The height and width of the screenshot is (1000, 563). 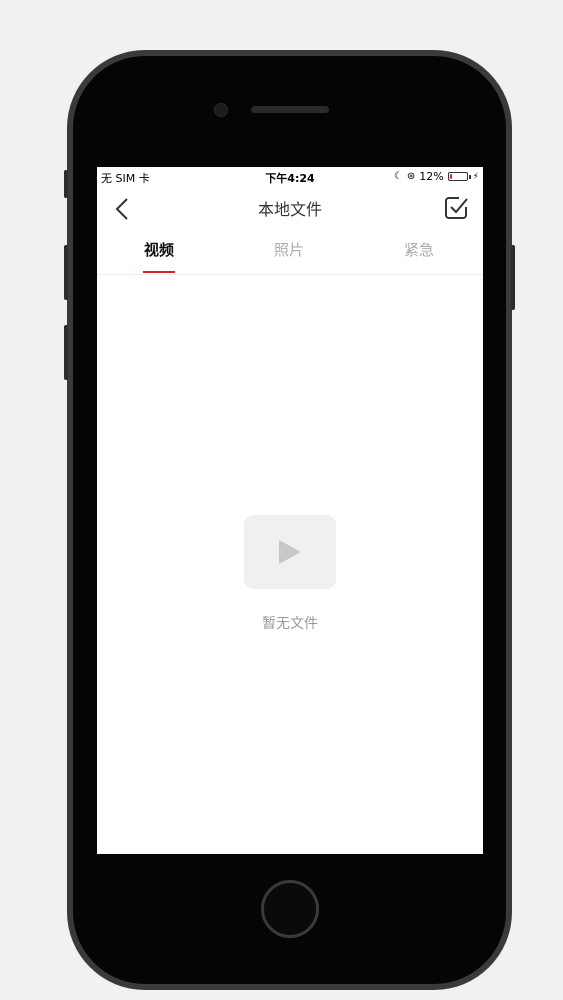 I want to click on tab-label: 视频, so click(x=158, y=250).